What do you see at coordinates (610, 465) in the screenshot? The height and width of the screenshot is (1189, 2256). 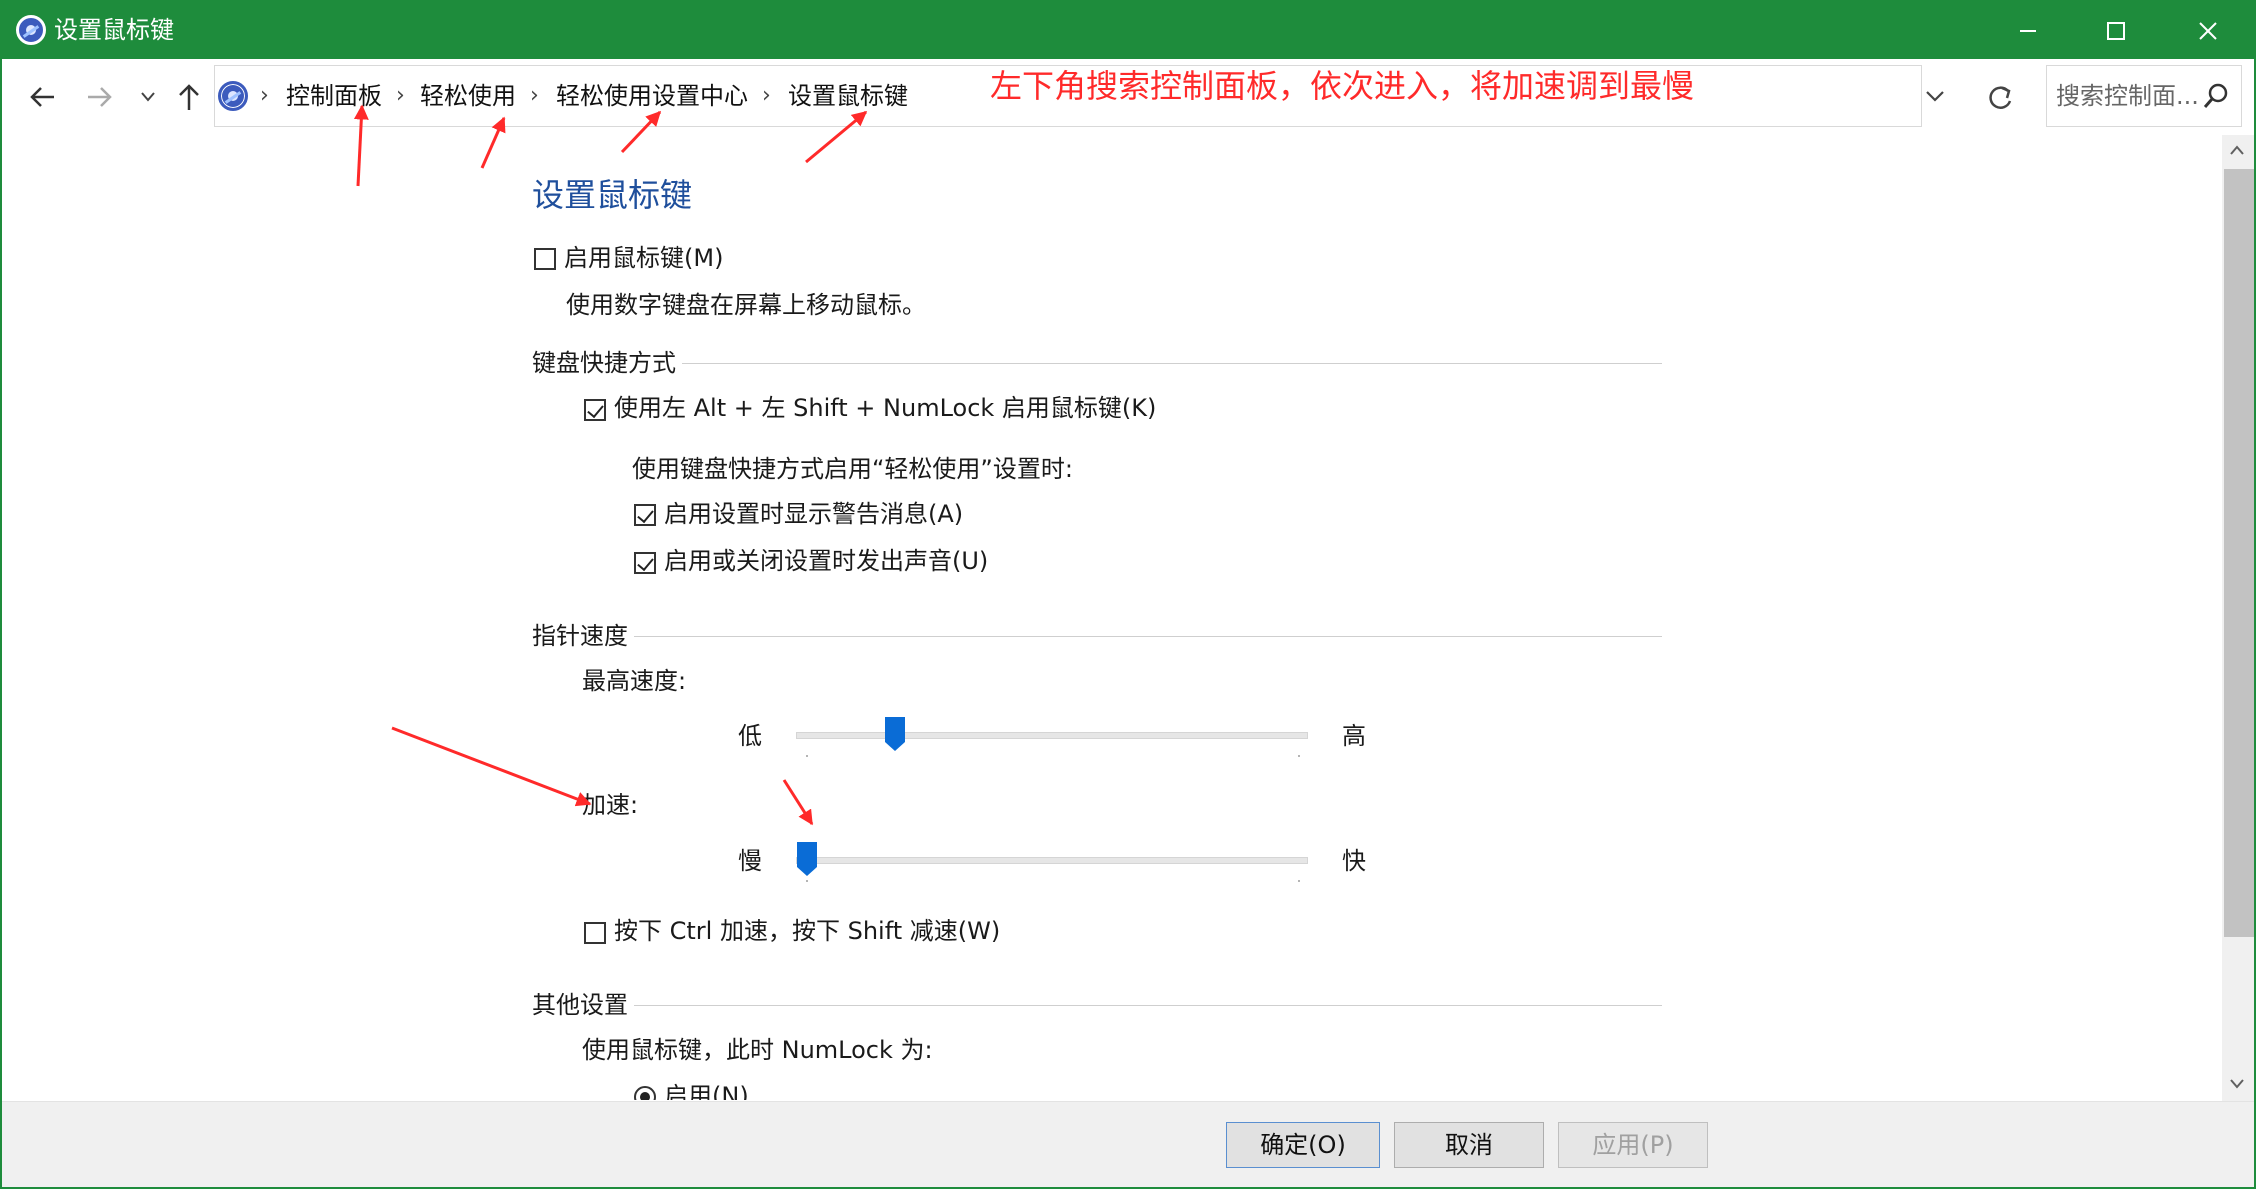 I see `annotation-arrows` at bounding box center [610, 465].